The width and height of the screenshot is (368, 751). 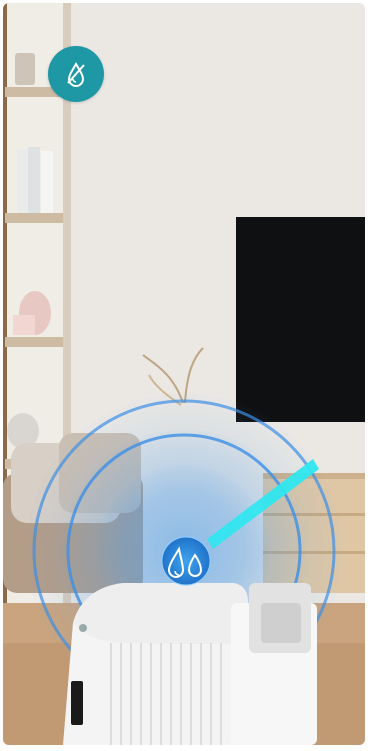 I want to click on television, so click(x=300, y=319).